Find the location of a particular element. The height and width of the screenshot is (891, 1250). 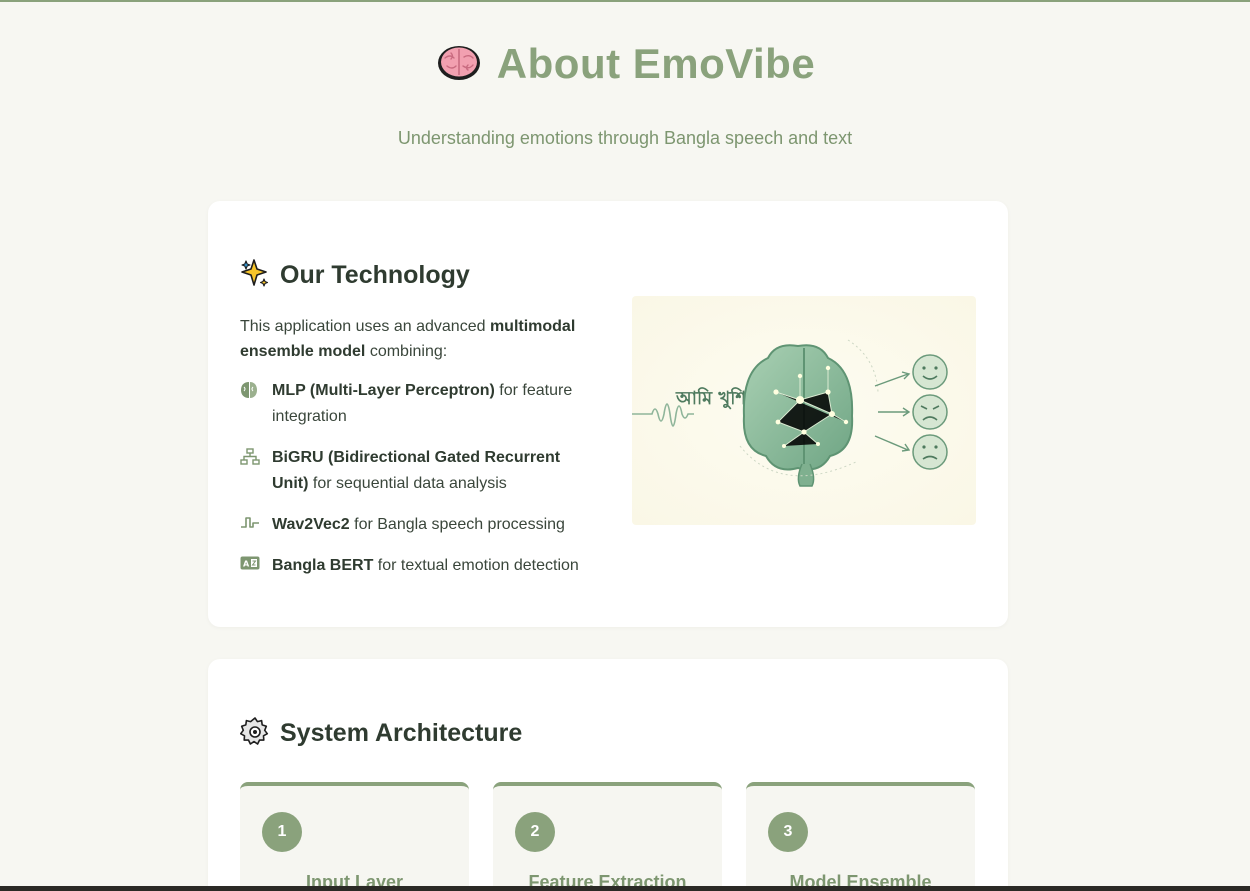

sparkles-icon is located at coordinates (255, 275).